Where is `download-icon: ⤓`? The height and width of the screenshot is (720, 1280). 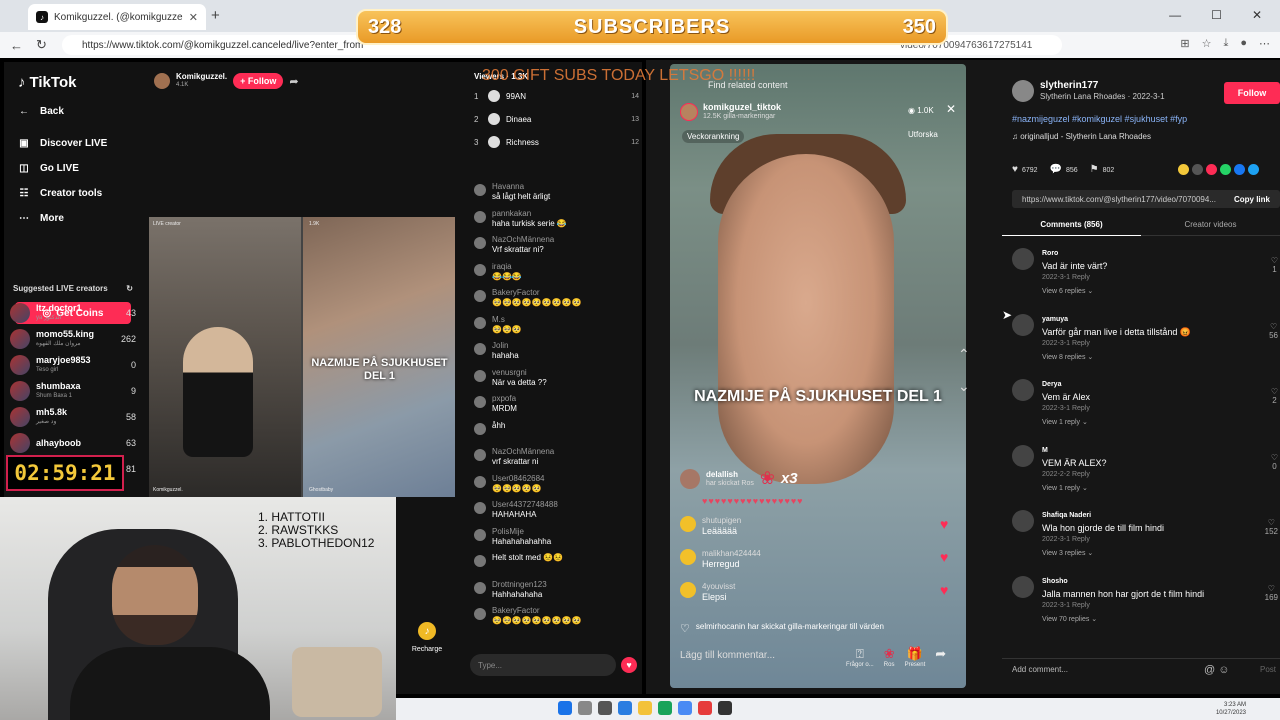 download-icon: ⤓ is located at coordinates (1225, 43).